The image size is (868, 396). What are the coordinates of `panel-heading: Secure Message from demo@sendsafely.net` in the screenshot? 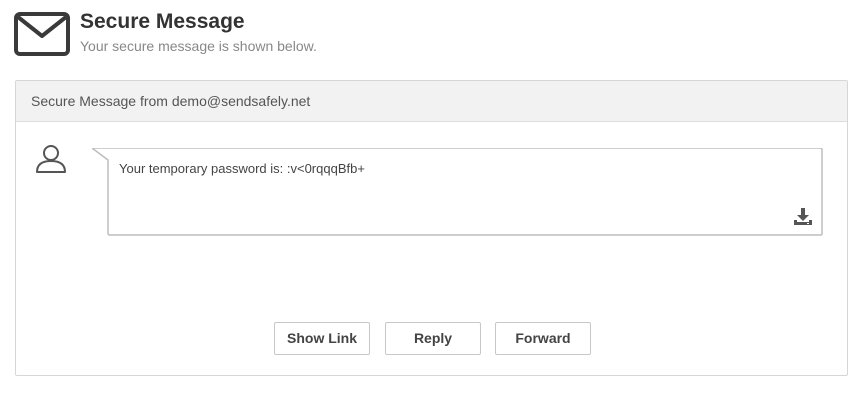 It's located at (431, 101).